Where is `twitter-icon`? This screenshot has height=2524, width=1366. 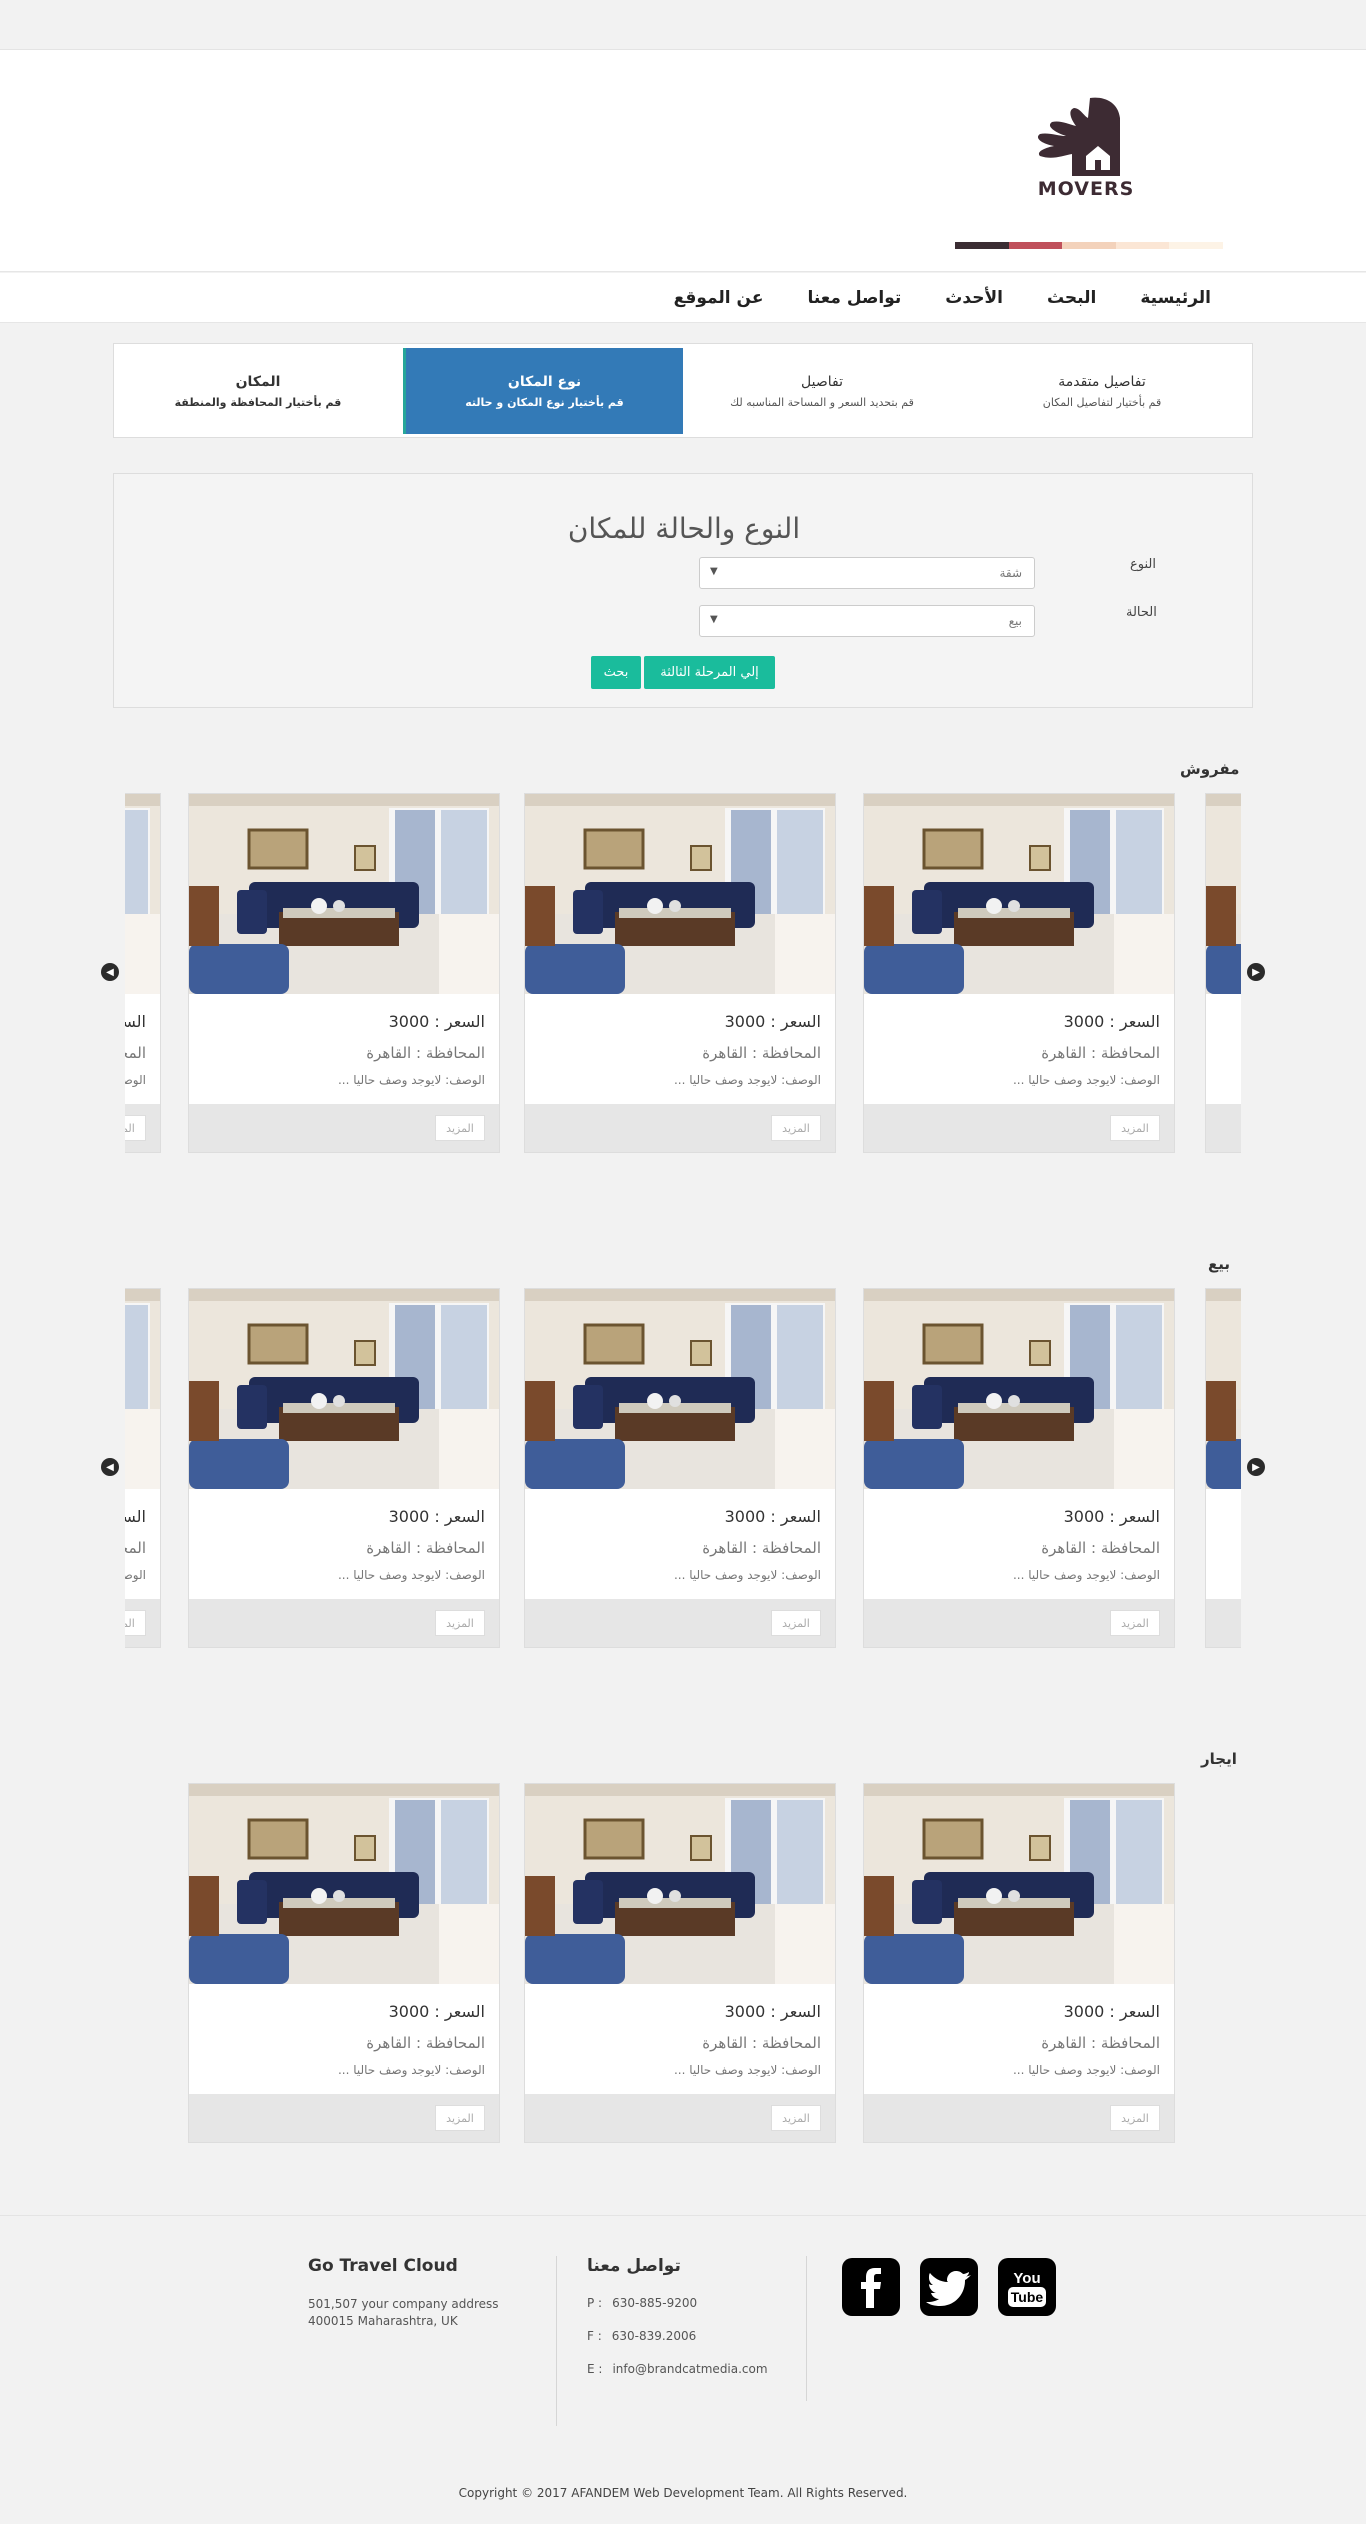 twitter-icon is located at coordinates (949, 2287).